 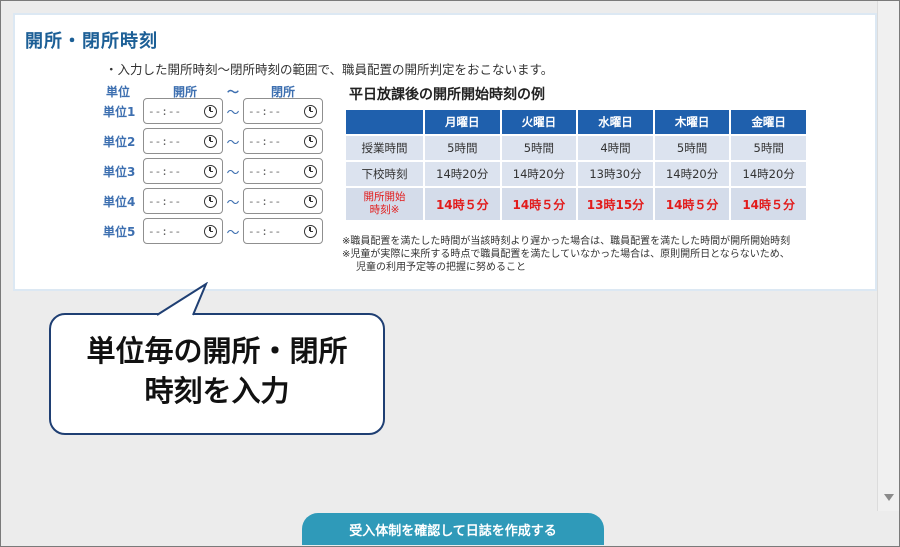 I want to click on unit-row: 単位5 --:-- ～ --:--, so click(x=213, y=231).